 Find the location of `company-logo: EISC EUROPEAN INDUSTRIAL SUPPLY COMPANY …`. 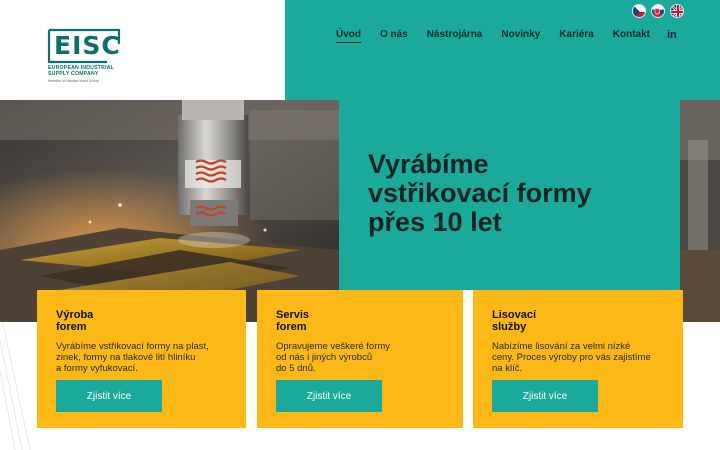

company-logo: EISC EUROPEAN INDUSTRIAL SUPPLY COMPANY … is located at coordinates (92, 58).